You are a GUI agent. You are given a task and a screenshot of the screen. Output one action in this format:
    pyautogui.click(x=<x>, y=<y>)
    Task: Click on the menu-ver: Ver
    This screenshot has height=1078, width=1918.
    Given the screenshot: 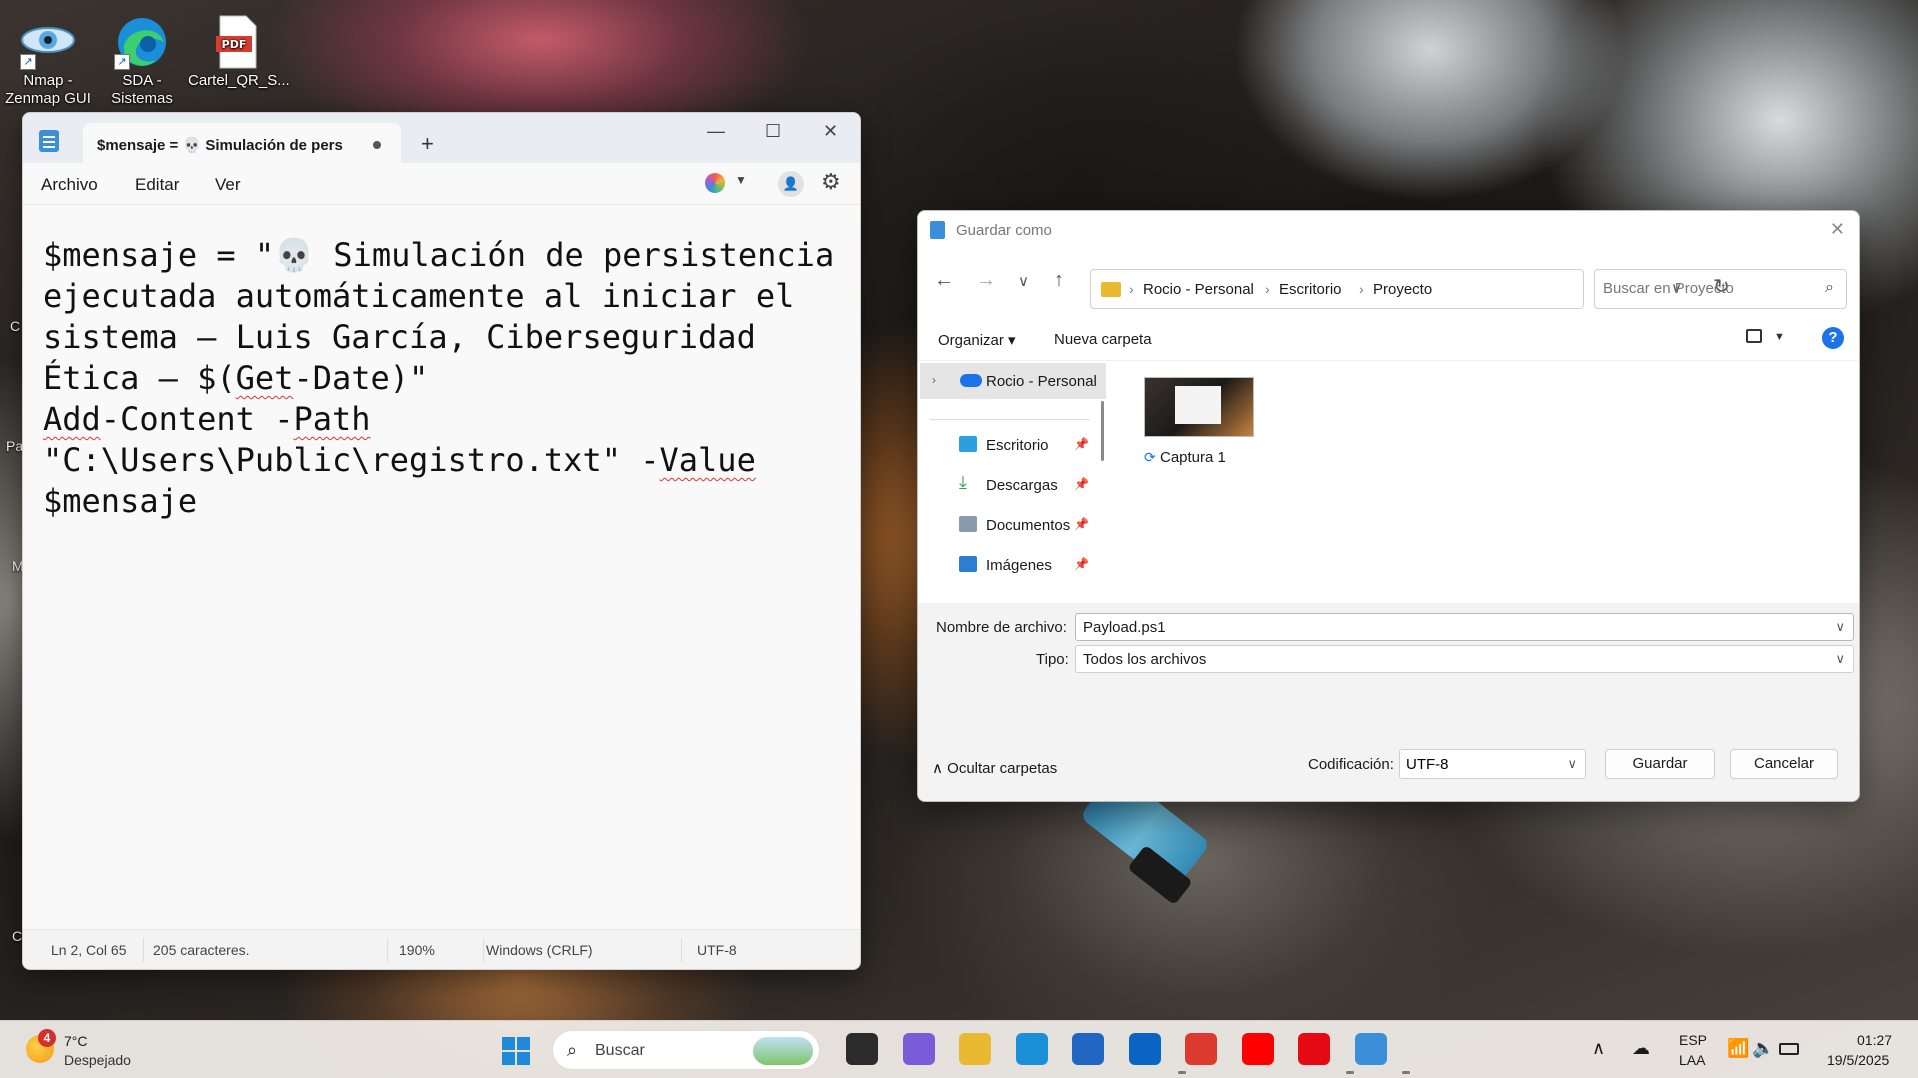 What is the action you would take?
    pyautogui.click(x=228, y=185)
    